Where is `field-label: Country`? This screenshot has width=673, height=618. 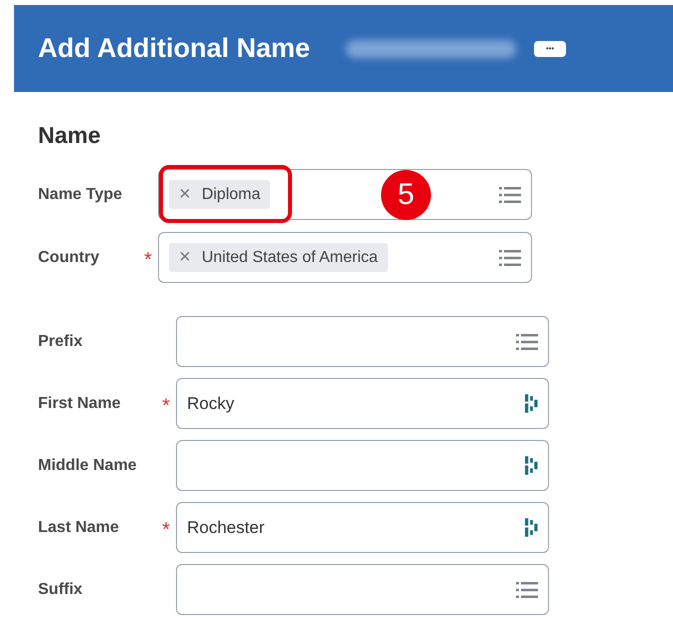
field-label: Country is located at coordinates (69, 257).